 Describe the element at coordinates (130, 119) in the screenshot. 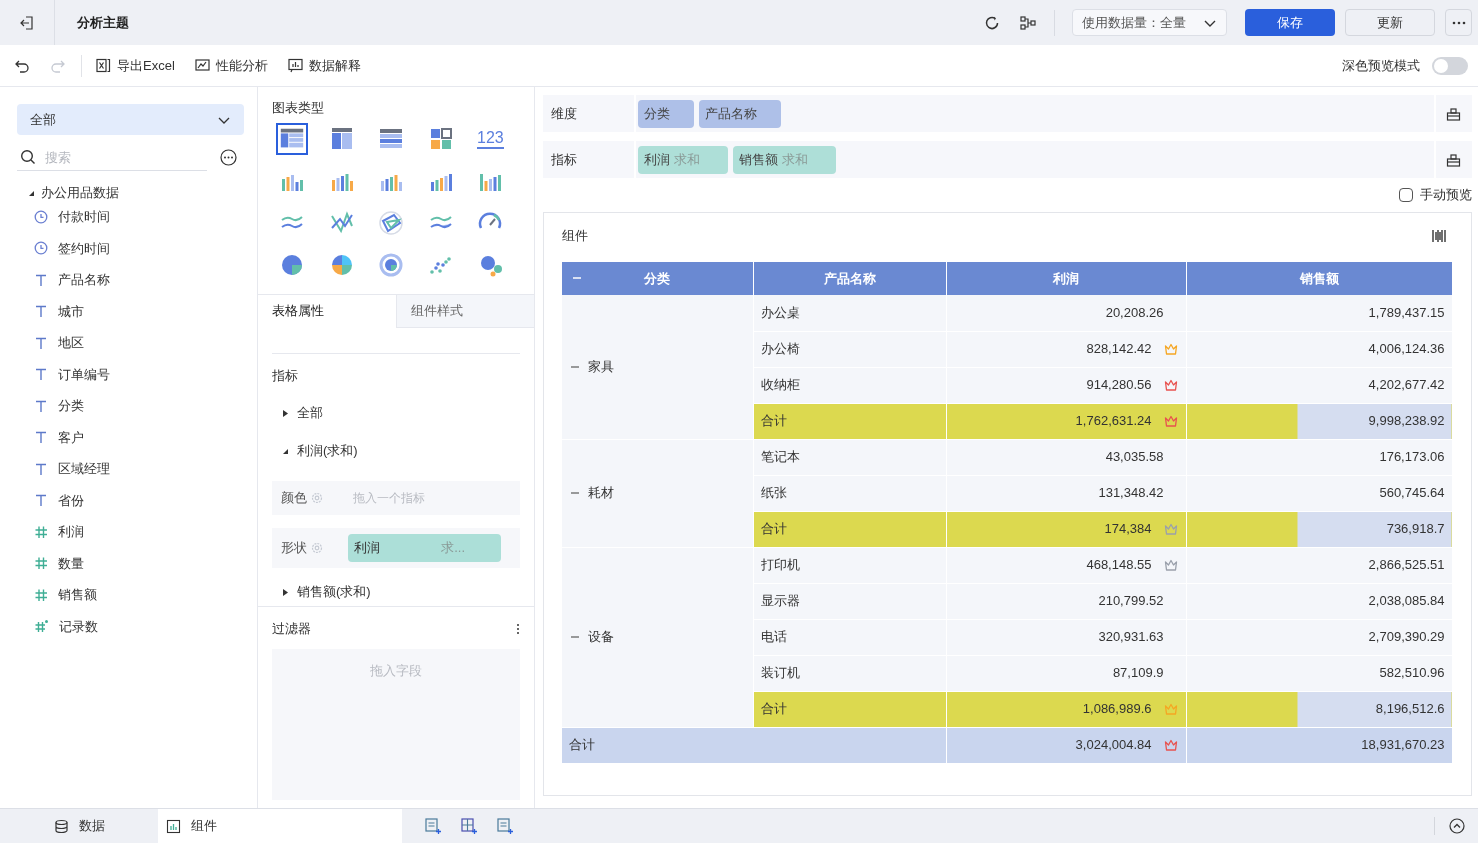

I see `scope-dropdown: 全部` at that location.